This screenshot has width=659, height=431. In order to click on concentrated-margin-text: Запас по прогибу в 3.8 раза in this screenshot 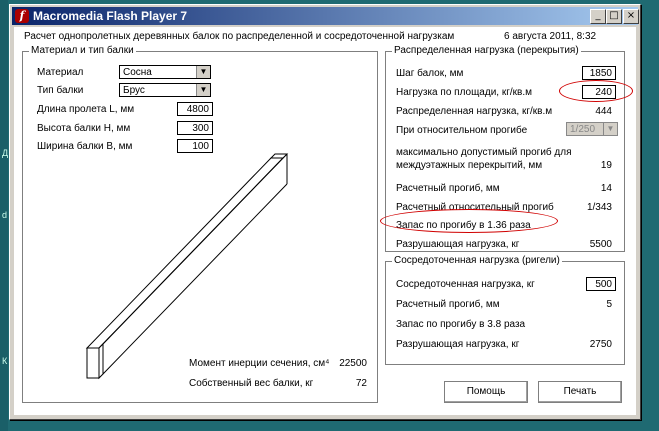, I will do `click(461, 324)`.